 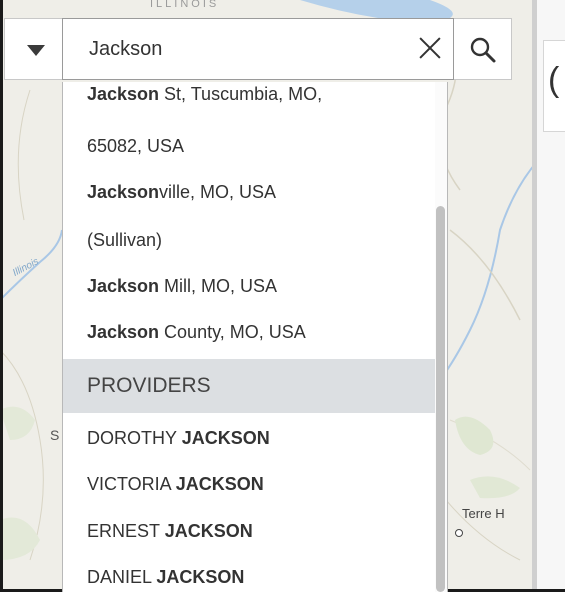 What do you see at coordinates (36, 50) in the screenshot?
I see `caret-down-icon` at bounding box center [36, 50].